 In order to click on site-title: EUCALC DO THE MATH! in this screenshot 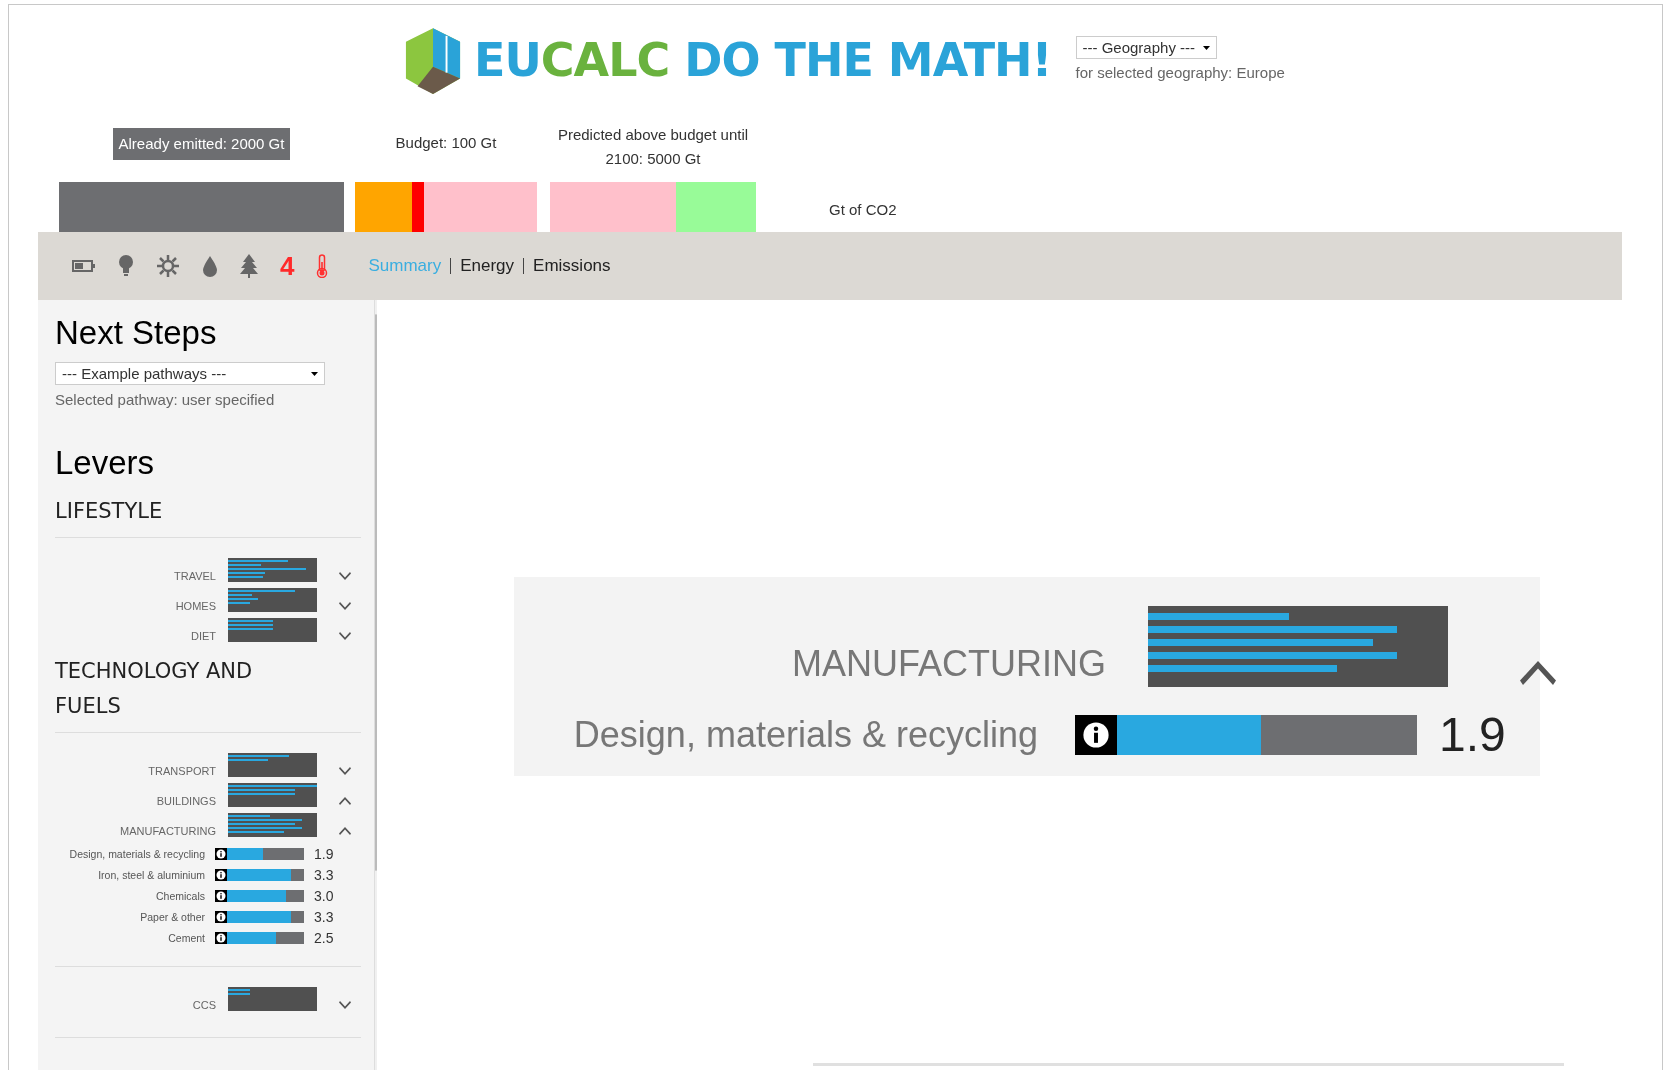, I will do `click(763, 60)`.